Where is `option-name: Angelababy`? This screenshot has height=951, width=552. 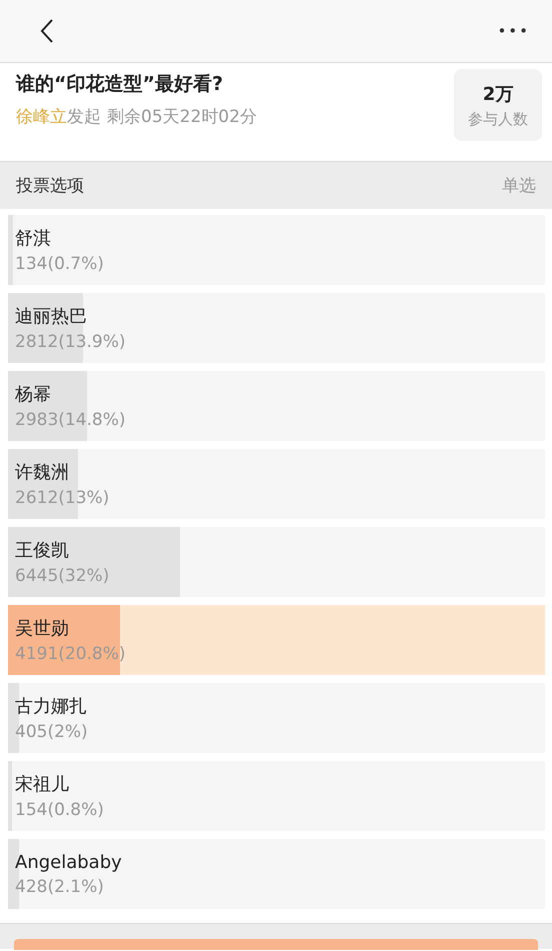
option-name: Angelababy is located at coordinates (69, 862).